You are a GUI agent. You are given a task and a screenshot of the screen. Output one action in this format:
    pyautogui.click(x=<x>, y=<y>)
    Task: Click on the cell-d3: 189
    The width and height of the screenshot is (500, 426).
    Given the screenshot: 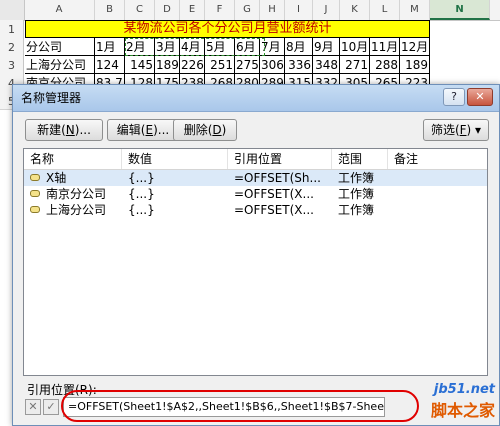 What is the action you would take?
    pyautogui.click(x=167, y=65)
    